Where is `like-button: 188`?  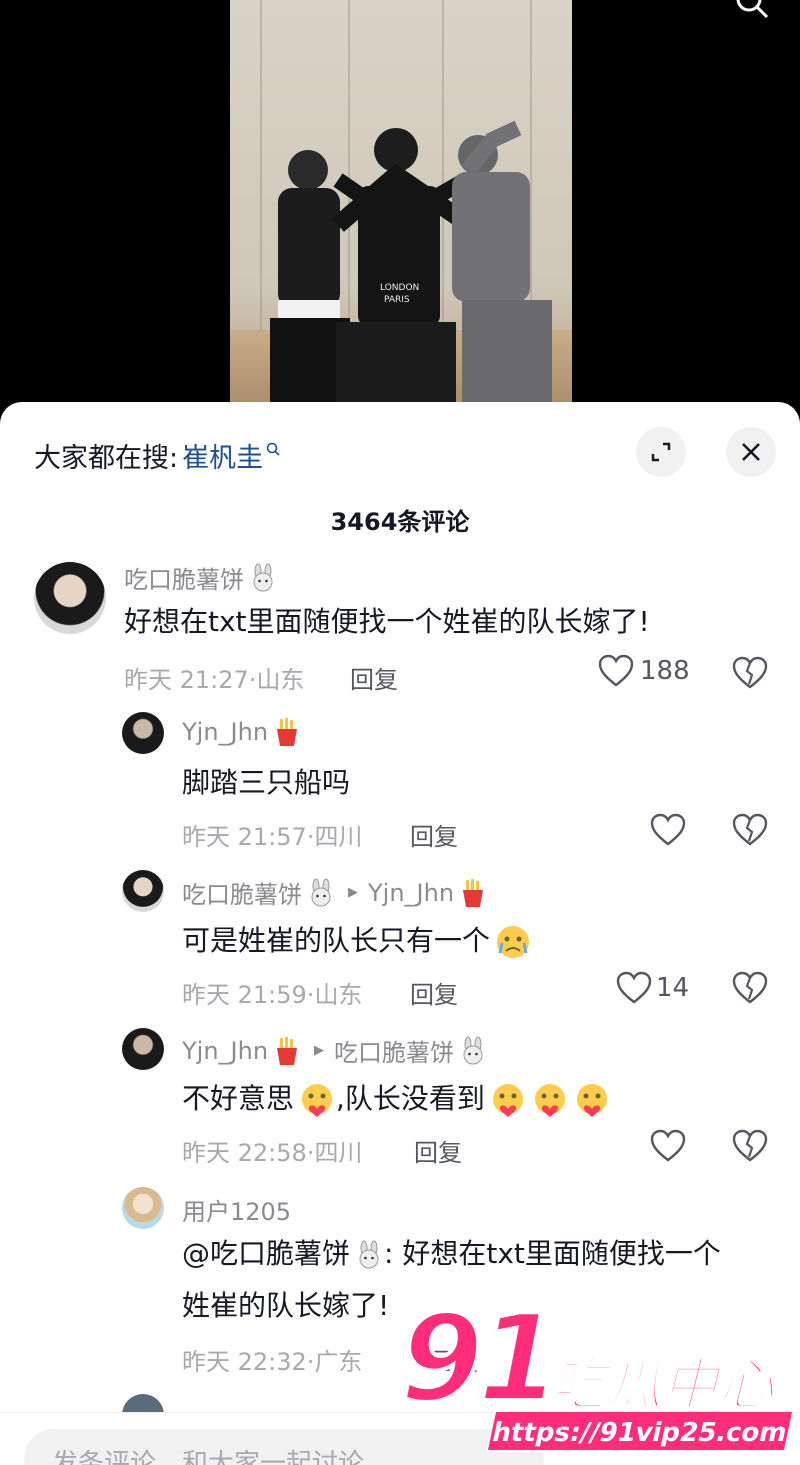 like-button: 188 is located at coordinates (644, 671).